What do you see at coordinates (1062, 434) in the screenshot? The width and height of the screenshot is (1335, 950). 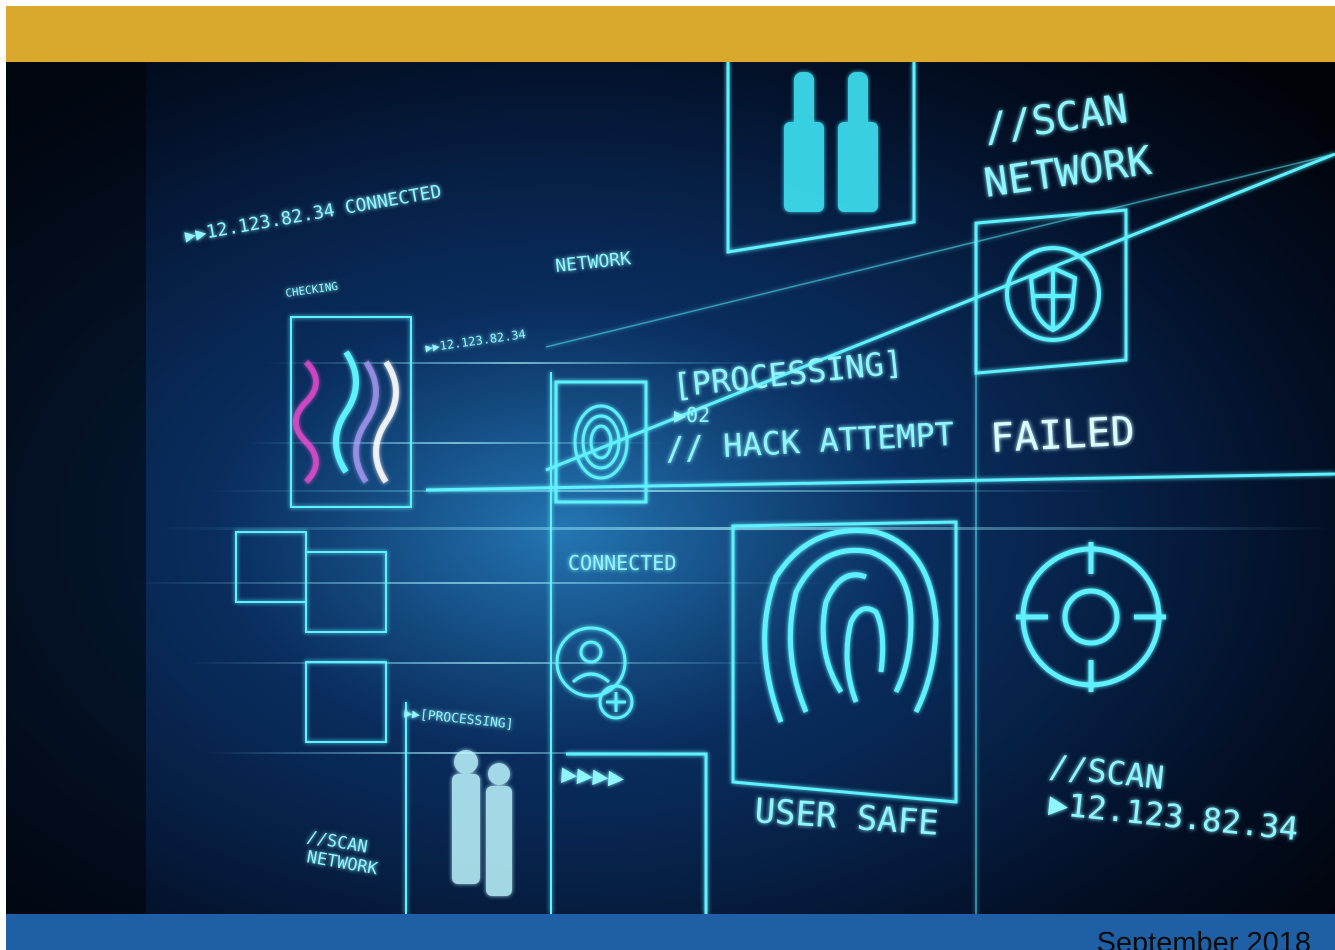 I see `failed-label: FAILED` at bounding box center [1062, 434].